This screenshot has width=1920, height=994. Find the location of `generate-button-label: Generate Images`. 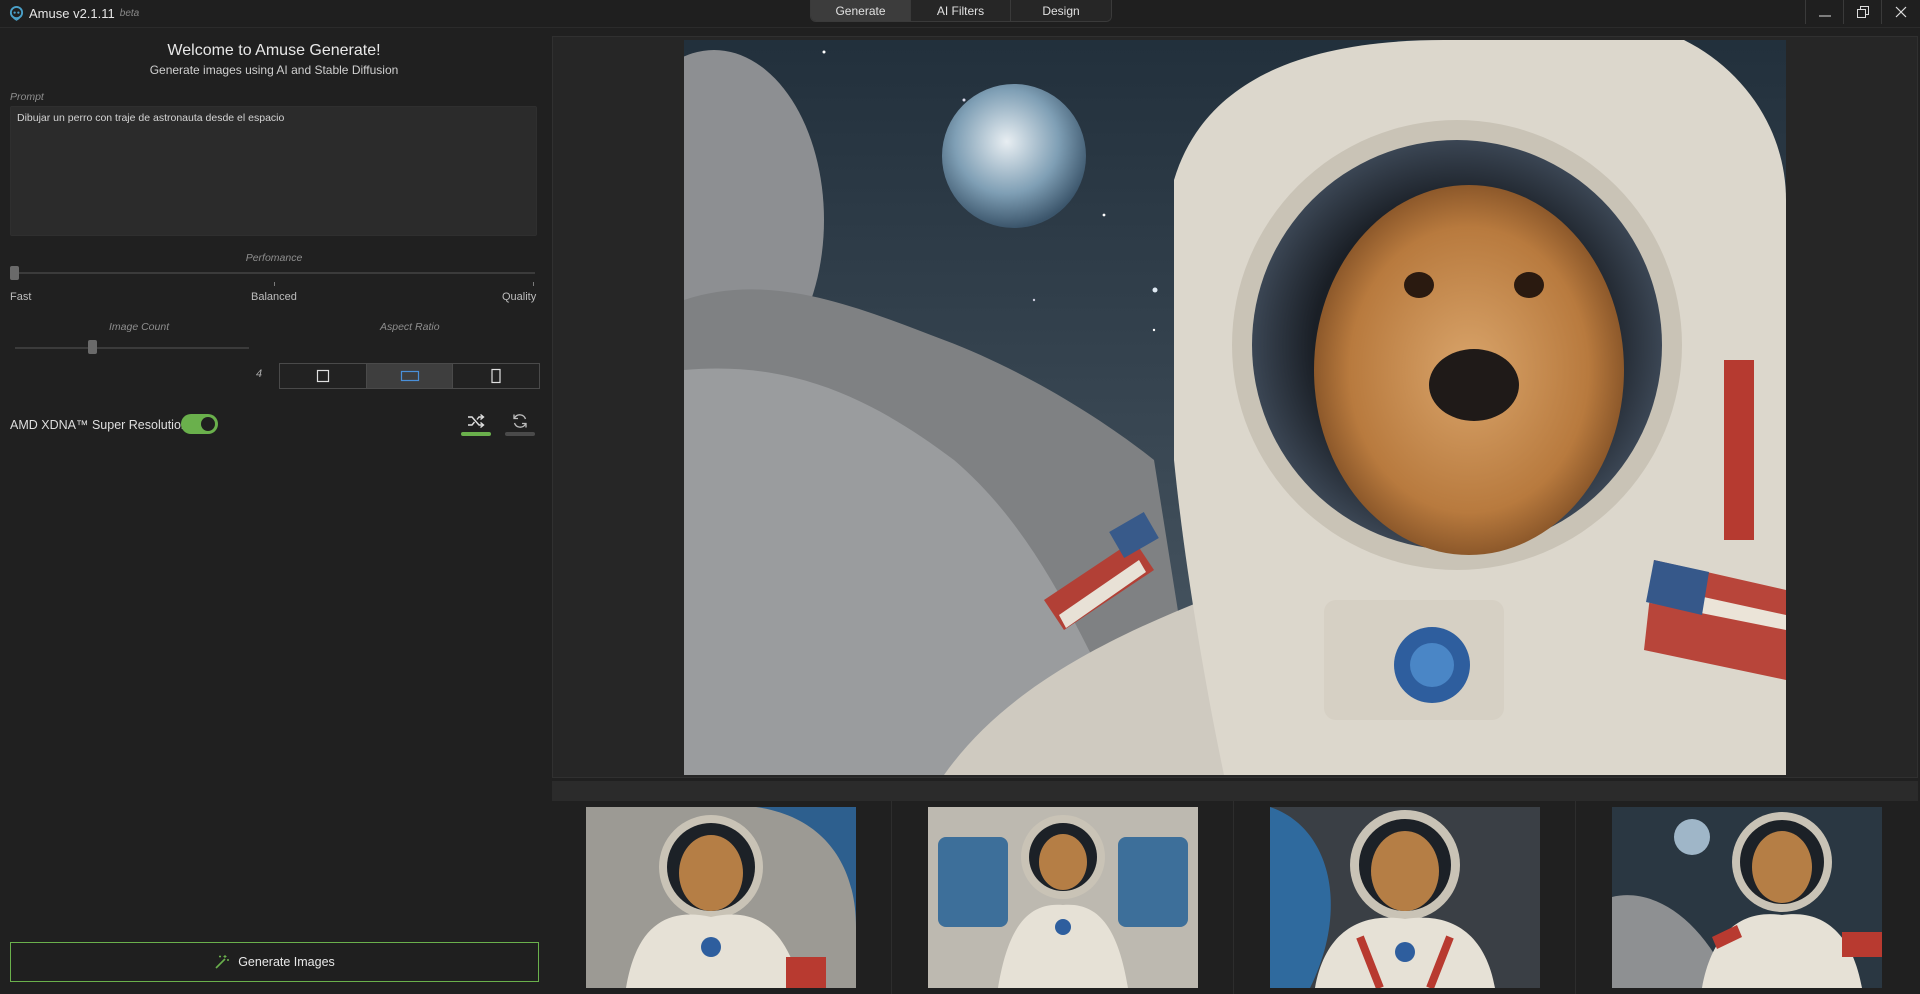

generate-button-label: Generate Images is located at coordinates (286, 962).